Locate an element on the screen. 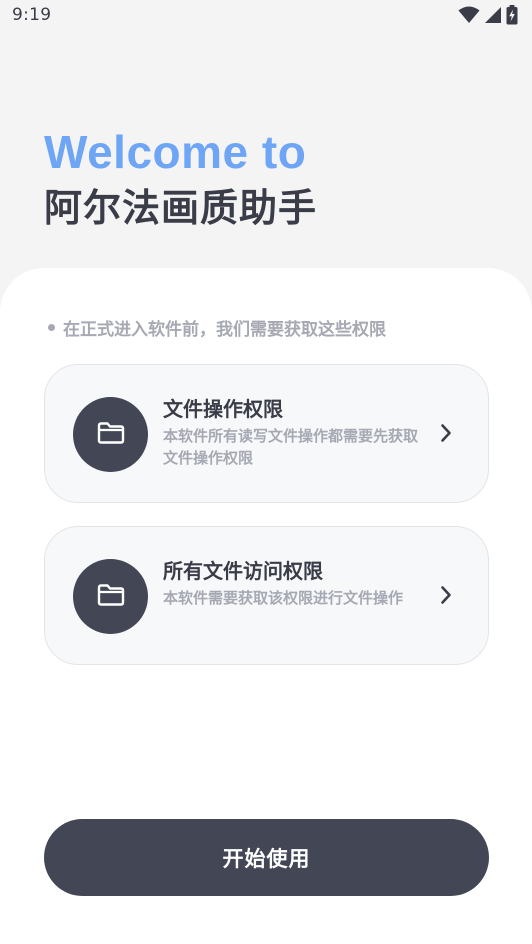 The width and height of the screenshot is (532, 944). welcome-header: Welcome to 阿尔法画质助手 is located at coordinates (180, 180).